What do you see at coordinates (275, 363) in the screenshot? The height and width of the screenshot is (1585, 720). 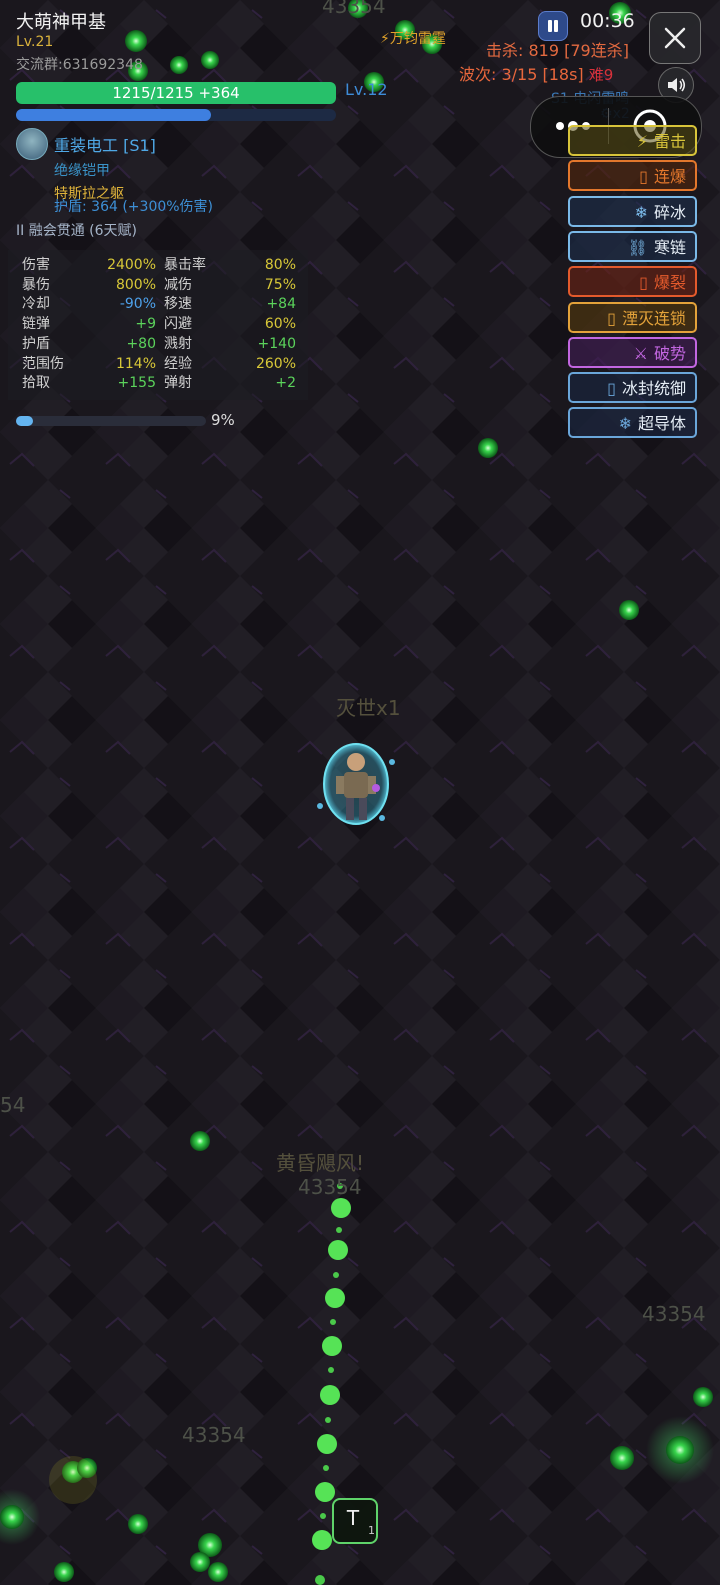 I see `stat-value: 260%` at bounding box center [275, 363].